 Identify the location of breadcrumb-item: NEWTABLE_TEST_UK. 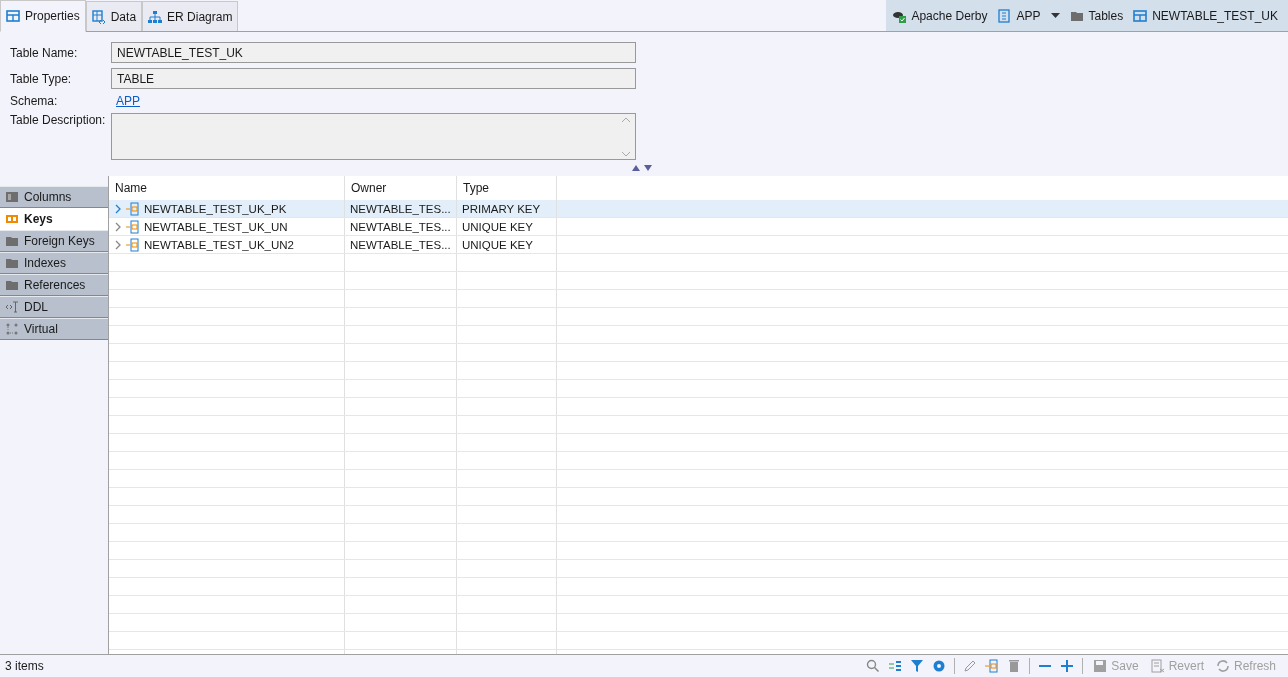
(1205, 15).